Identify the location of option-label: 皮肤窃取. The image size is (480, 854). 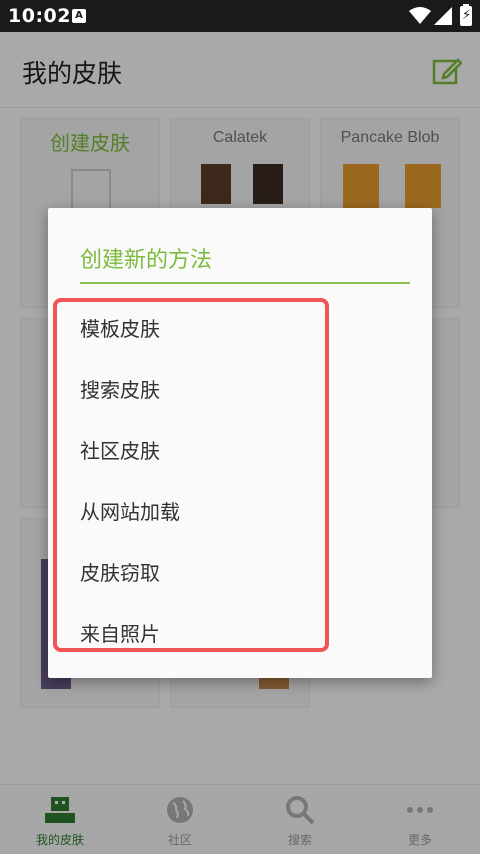
(120, 573).